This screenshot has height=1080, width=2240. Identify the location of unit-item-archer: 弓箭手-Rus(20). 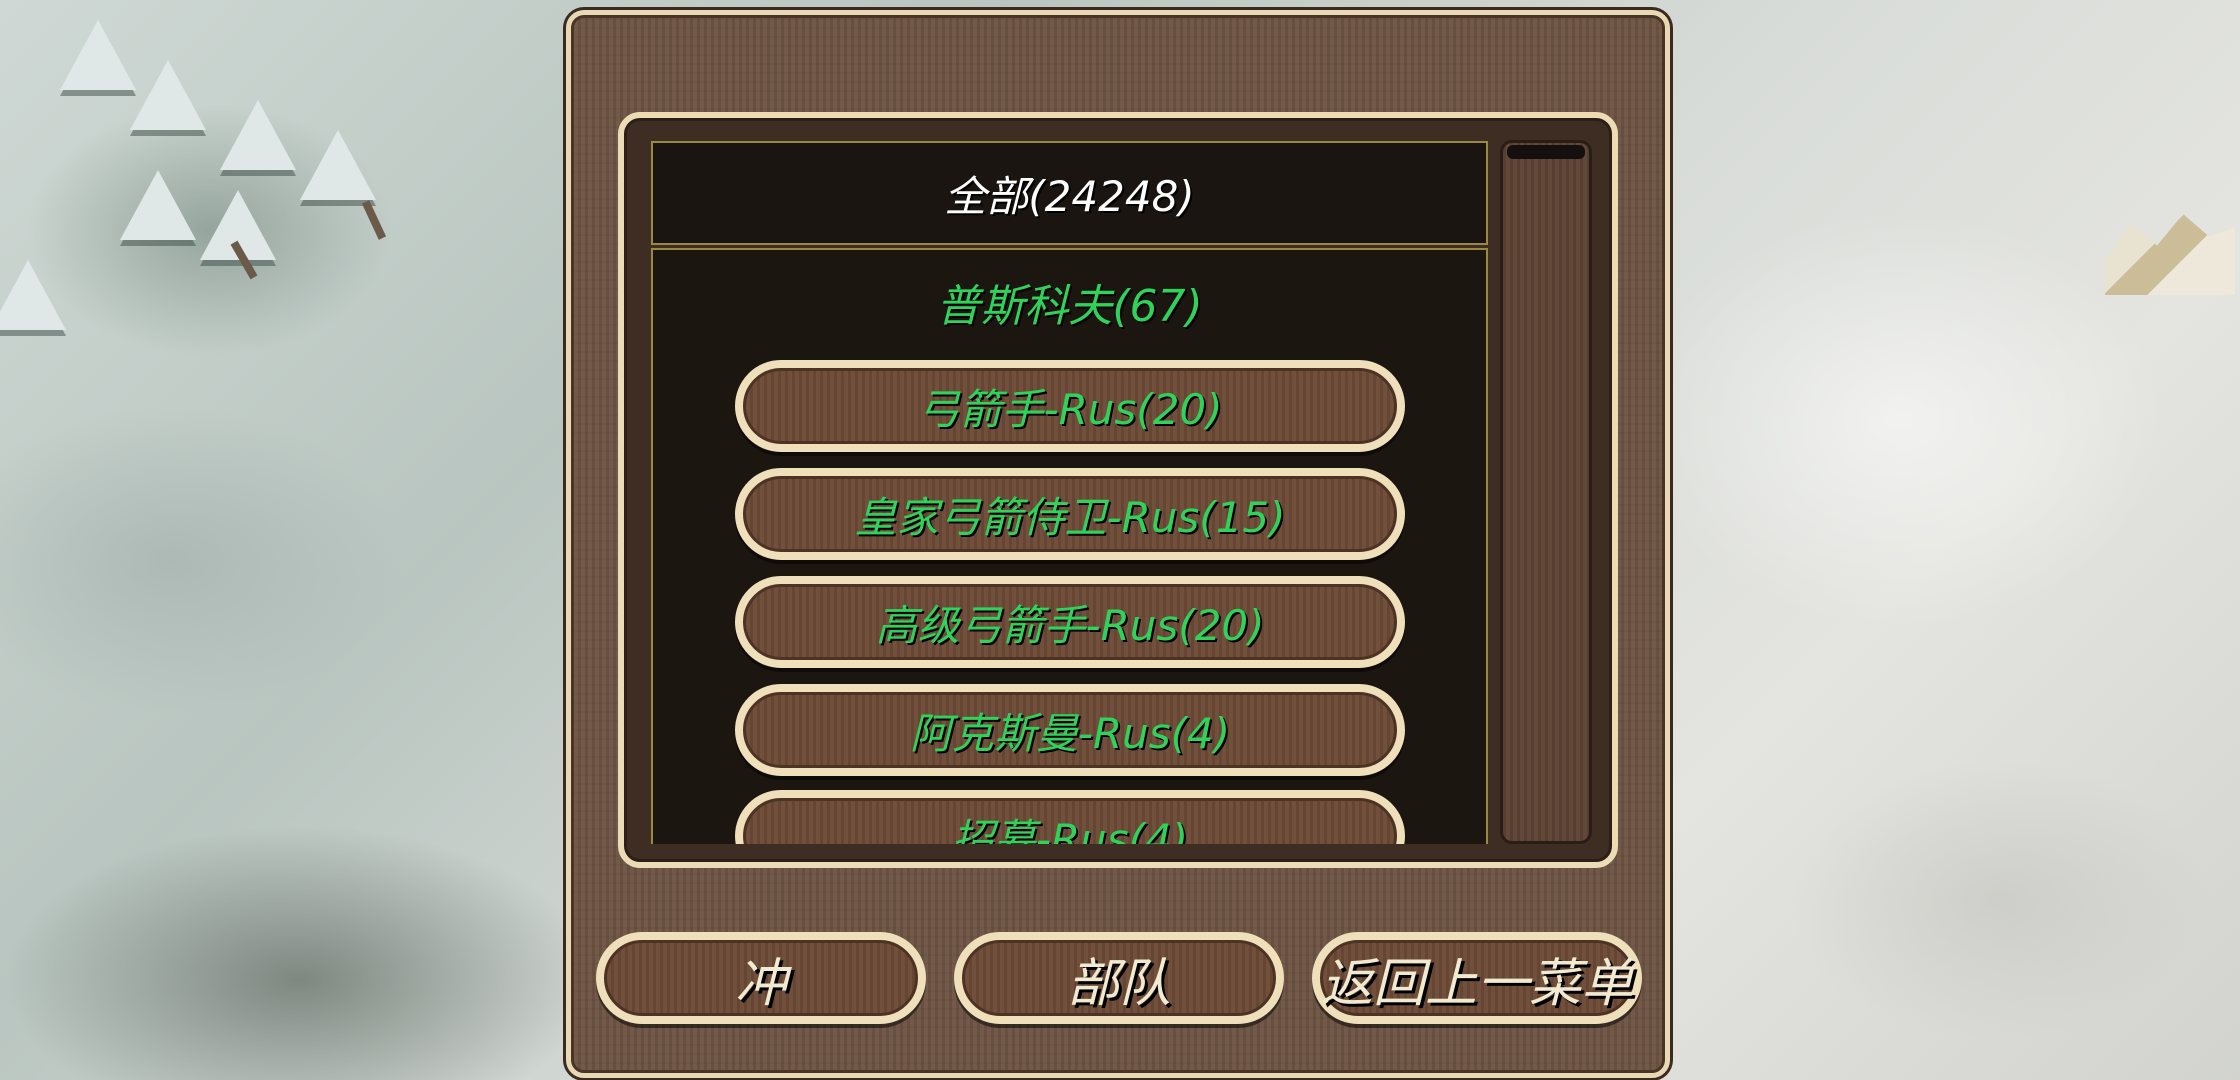
(1070, 406).